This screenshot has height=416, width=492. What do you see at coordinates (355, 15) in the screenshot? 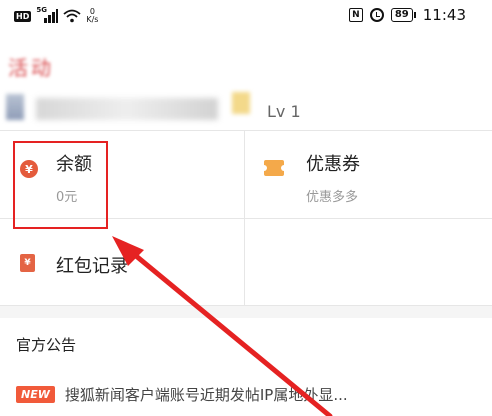
I see `nfc-icon: N` at bounding box center [355, 15].